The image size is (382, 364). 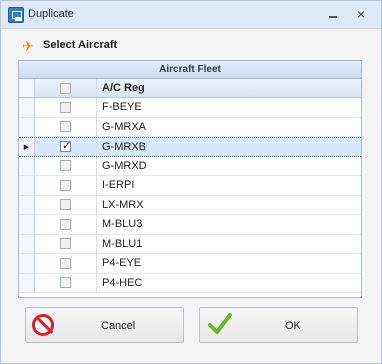 I want to click on grid-group-header: Aircraft Fleet, so click(x=190, y=70).